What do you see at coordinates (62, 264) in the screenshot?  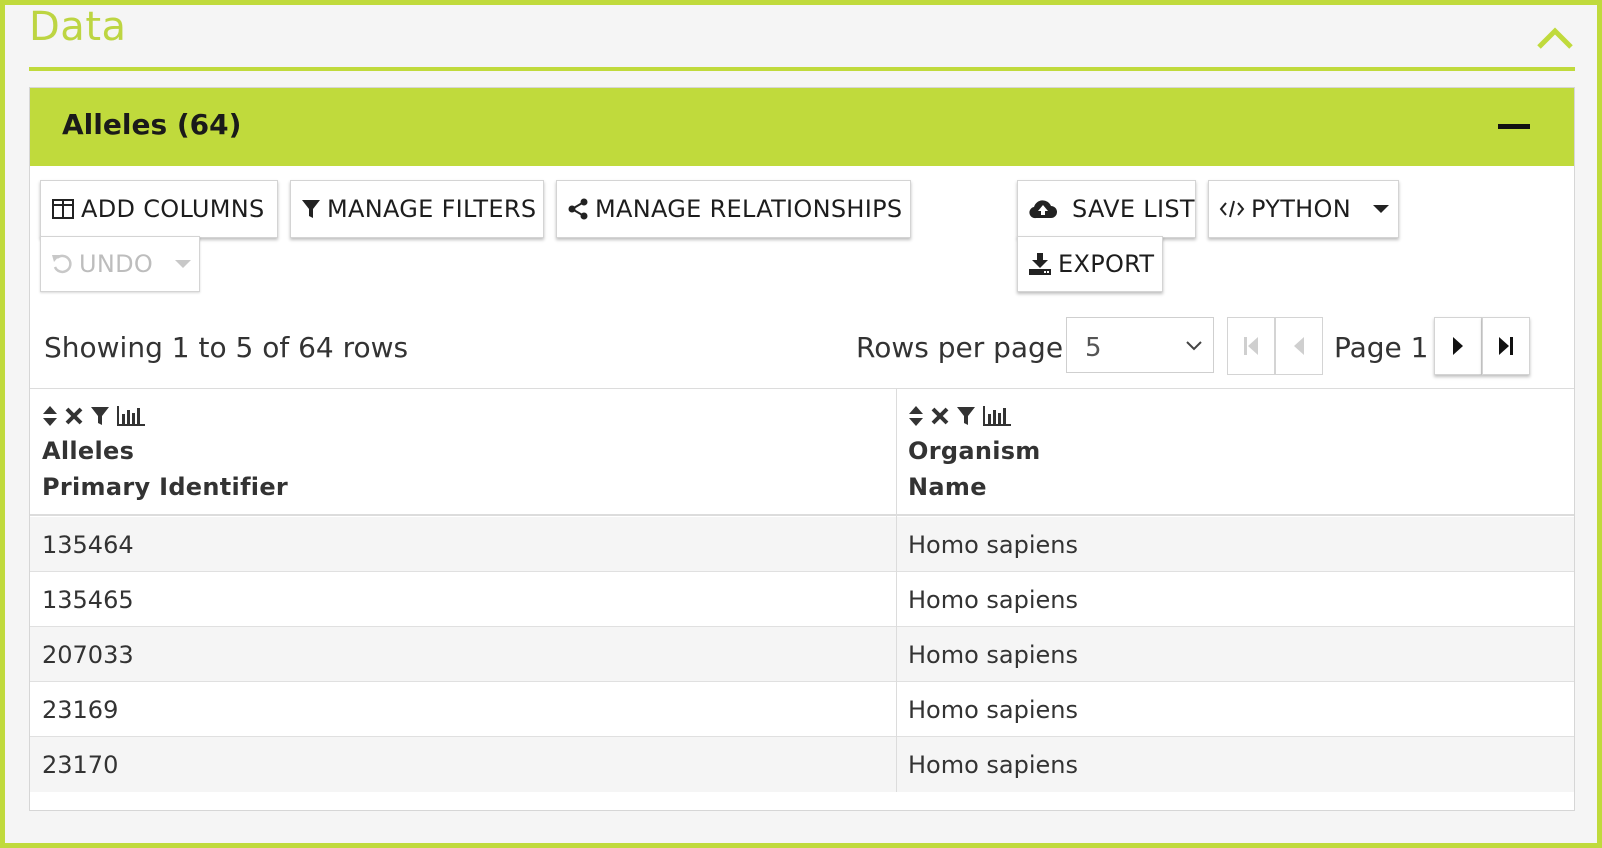 I see `undo-icon` at bounding box center [62, 264].